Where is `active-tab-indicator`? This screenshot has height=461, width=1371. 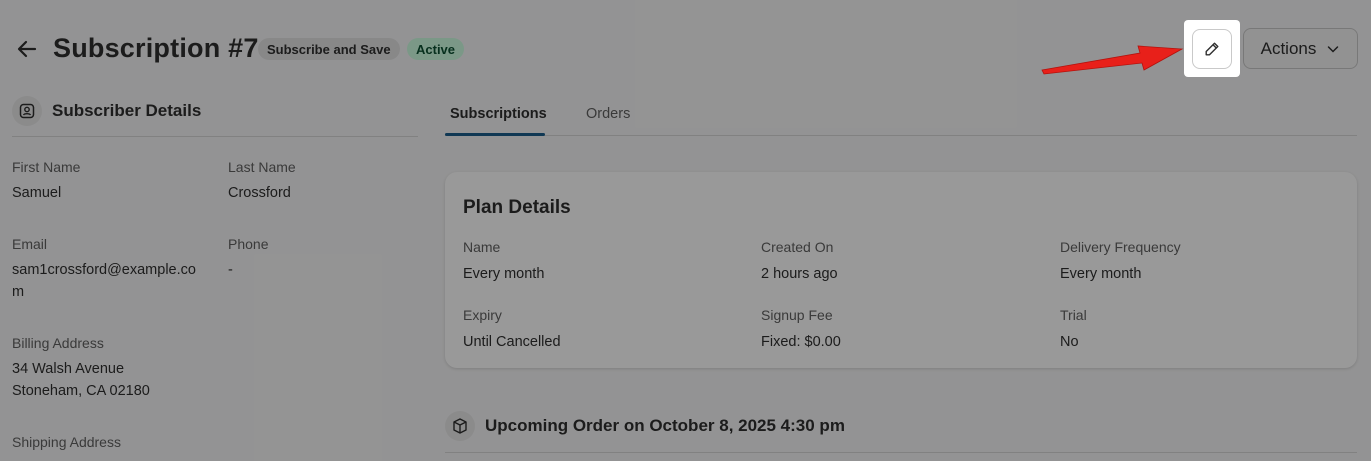 active-tab-indicator is located at coordinates (495, 134).